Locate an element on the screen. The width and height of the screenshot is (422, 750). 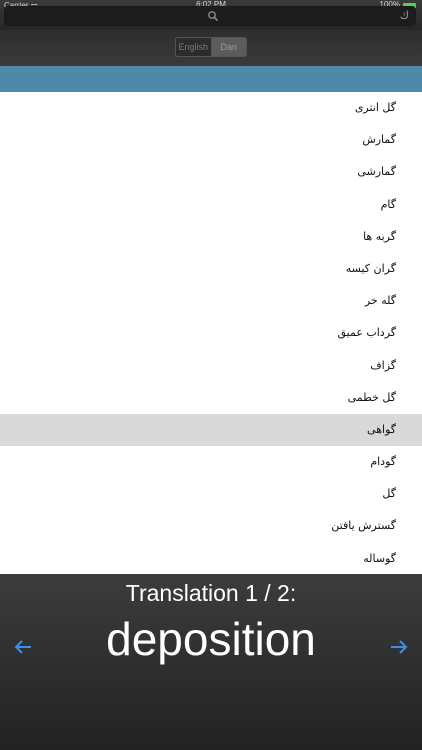
word-label: گمارشی is located at coordinates (376, 172).